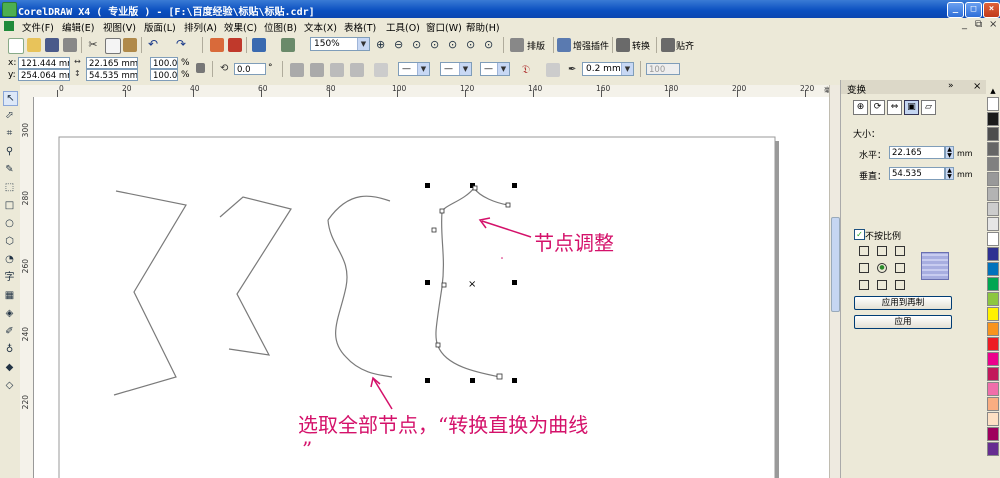 The image size is (1000, 478). What do you see at coordinates (663, 69) in the screenshot?
I see `curve-smoothness-field: 100` at bounding box center [663, 69].